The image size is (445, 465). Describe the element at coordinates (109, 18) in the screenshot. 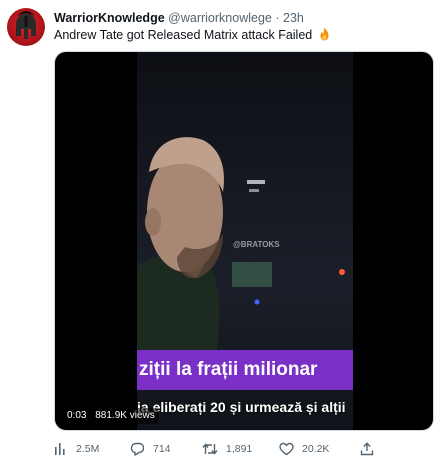

I see `display-name: WarriorKnowledge` at that location.